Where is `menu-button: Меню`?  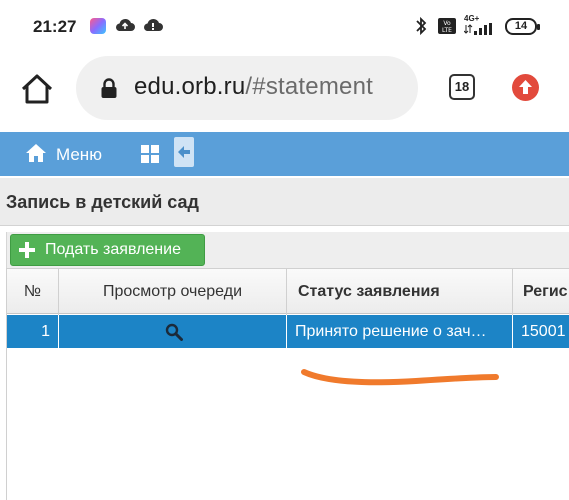 menu-button: Меню is located at coordinates (79, 155).